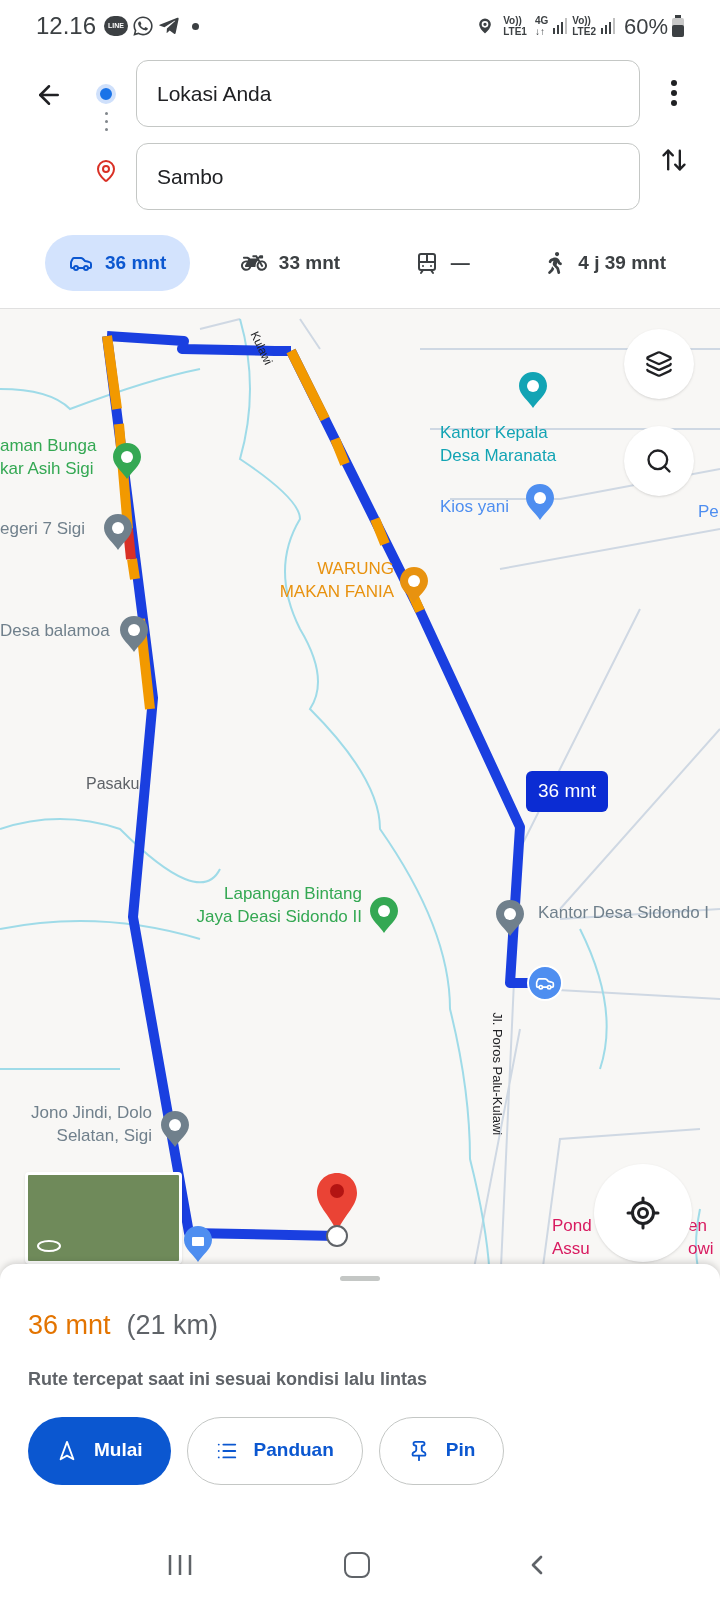  I want to click on origin-field: Lokasi Anda, so click(388, 93).